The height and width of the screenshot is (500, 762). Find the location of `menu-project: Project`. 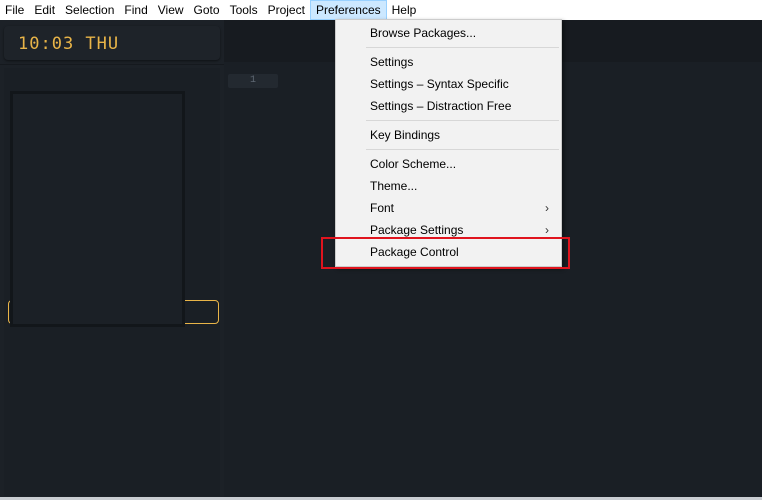

menu-project: Project is located at coordinates (286, 10).